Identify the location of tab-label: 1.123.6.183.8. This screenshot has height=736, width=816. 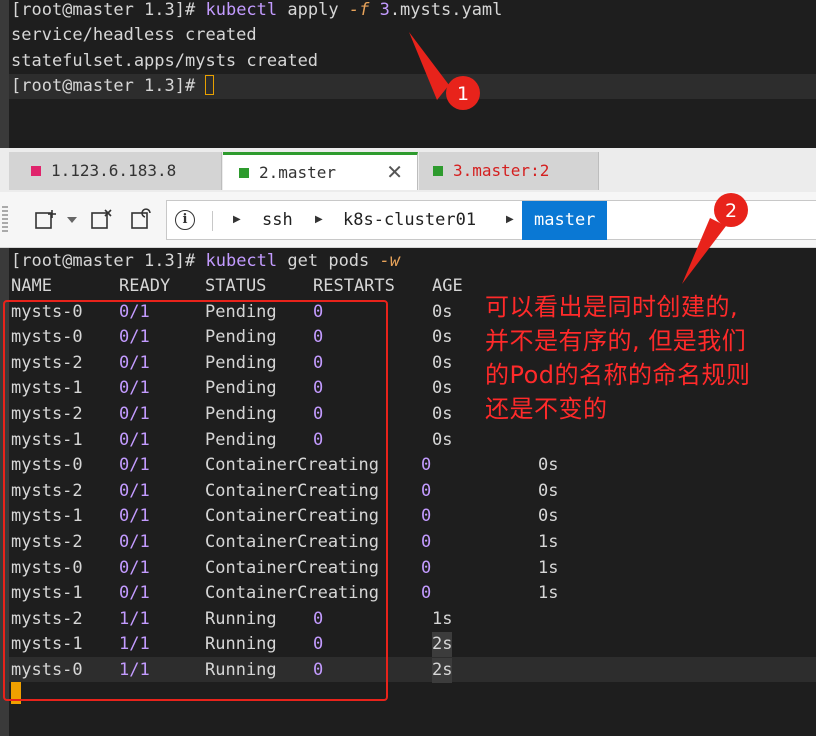
(114, 170).